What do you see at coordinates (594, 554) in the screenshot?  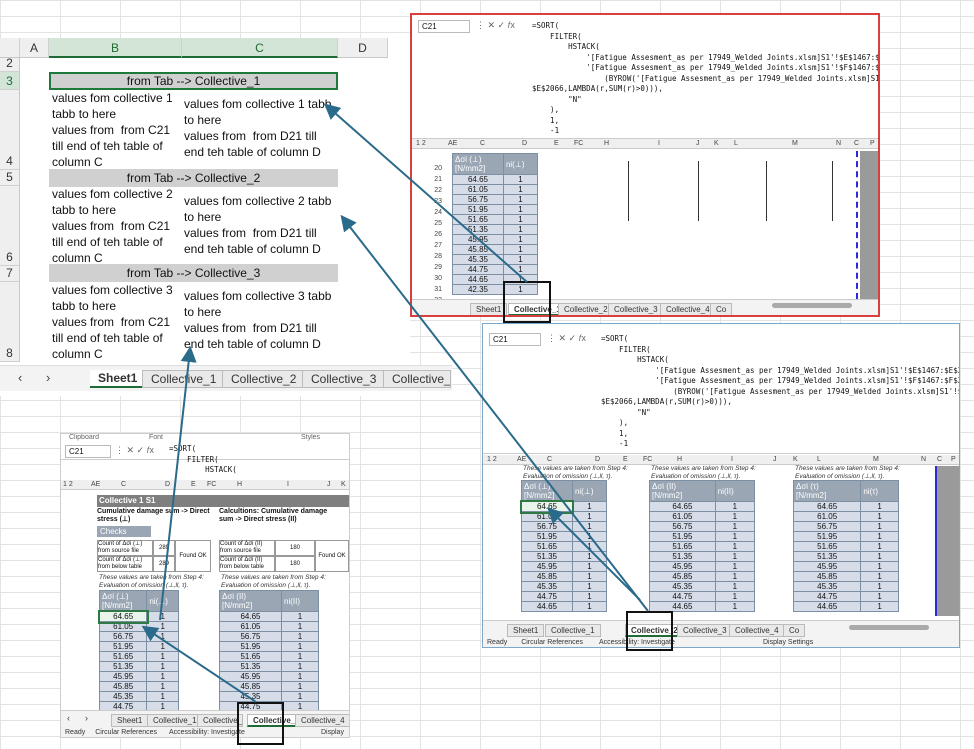 I see `arrow-collective-2-cell` at bounding box center [594, 554].